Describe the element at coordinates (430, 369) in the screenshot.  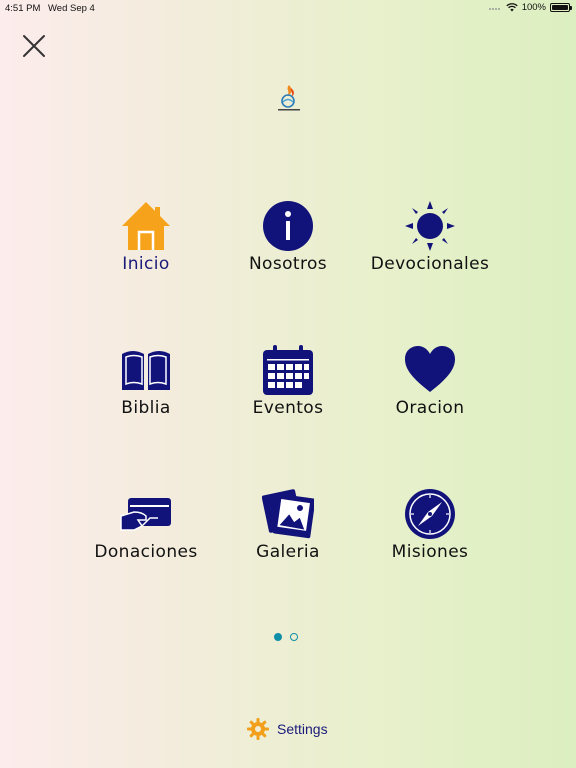
I see `heart-icon` at that location.